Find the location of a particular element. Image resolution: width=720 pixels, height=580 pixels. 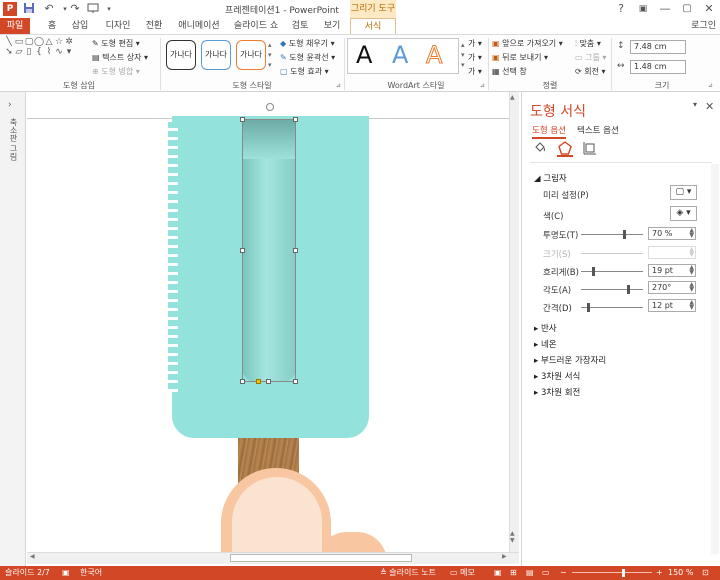

customize-qat-icon: ▾ is located at coordinates (109, 9).